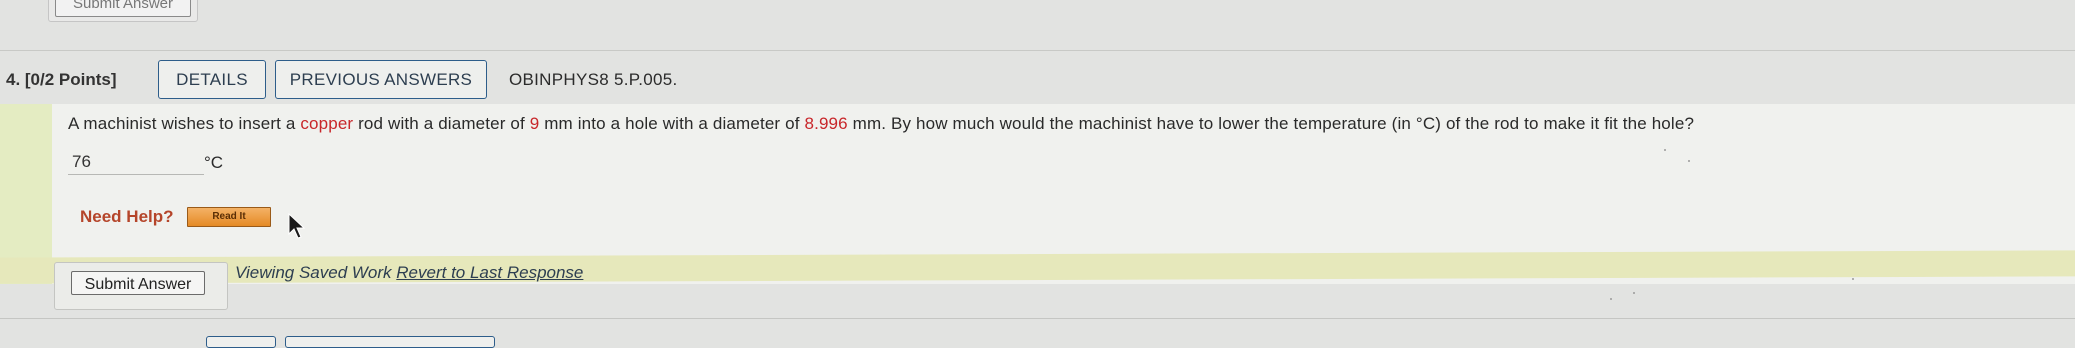 This screenshot has width=2075, height=348. Describe the element at coordinates (241, 342) in the screenshot. I see `next-question-details-button` at that location.